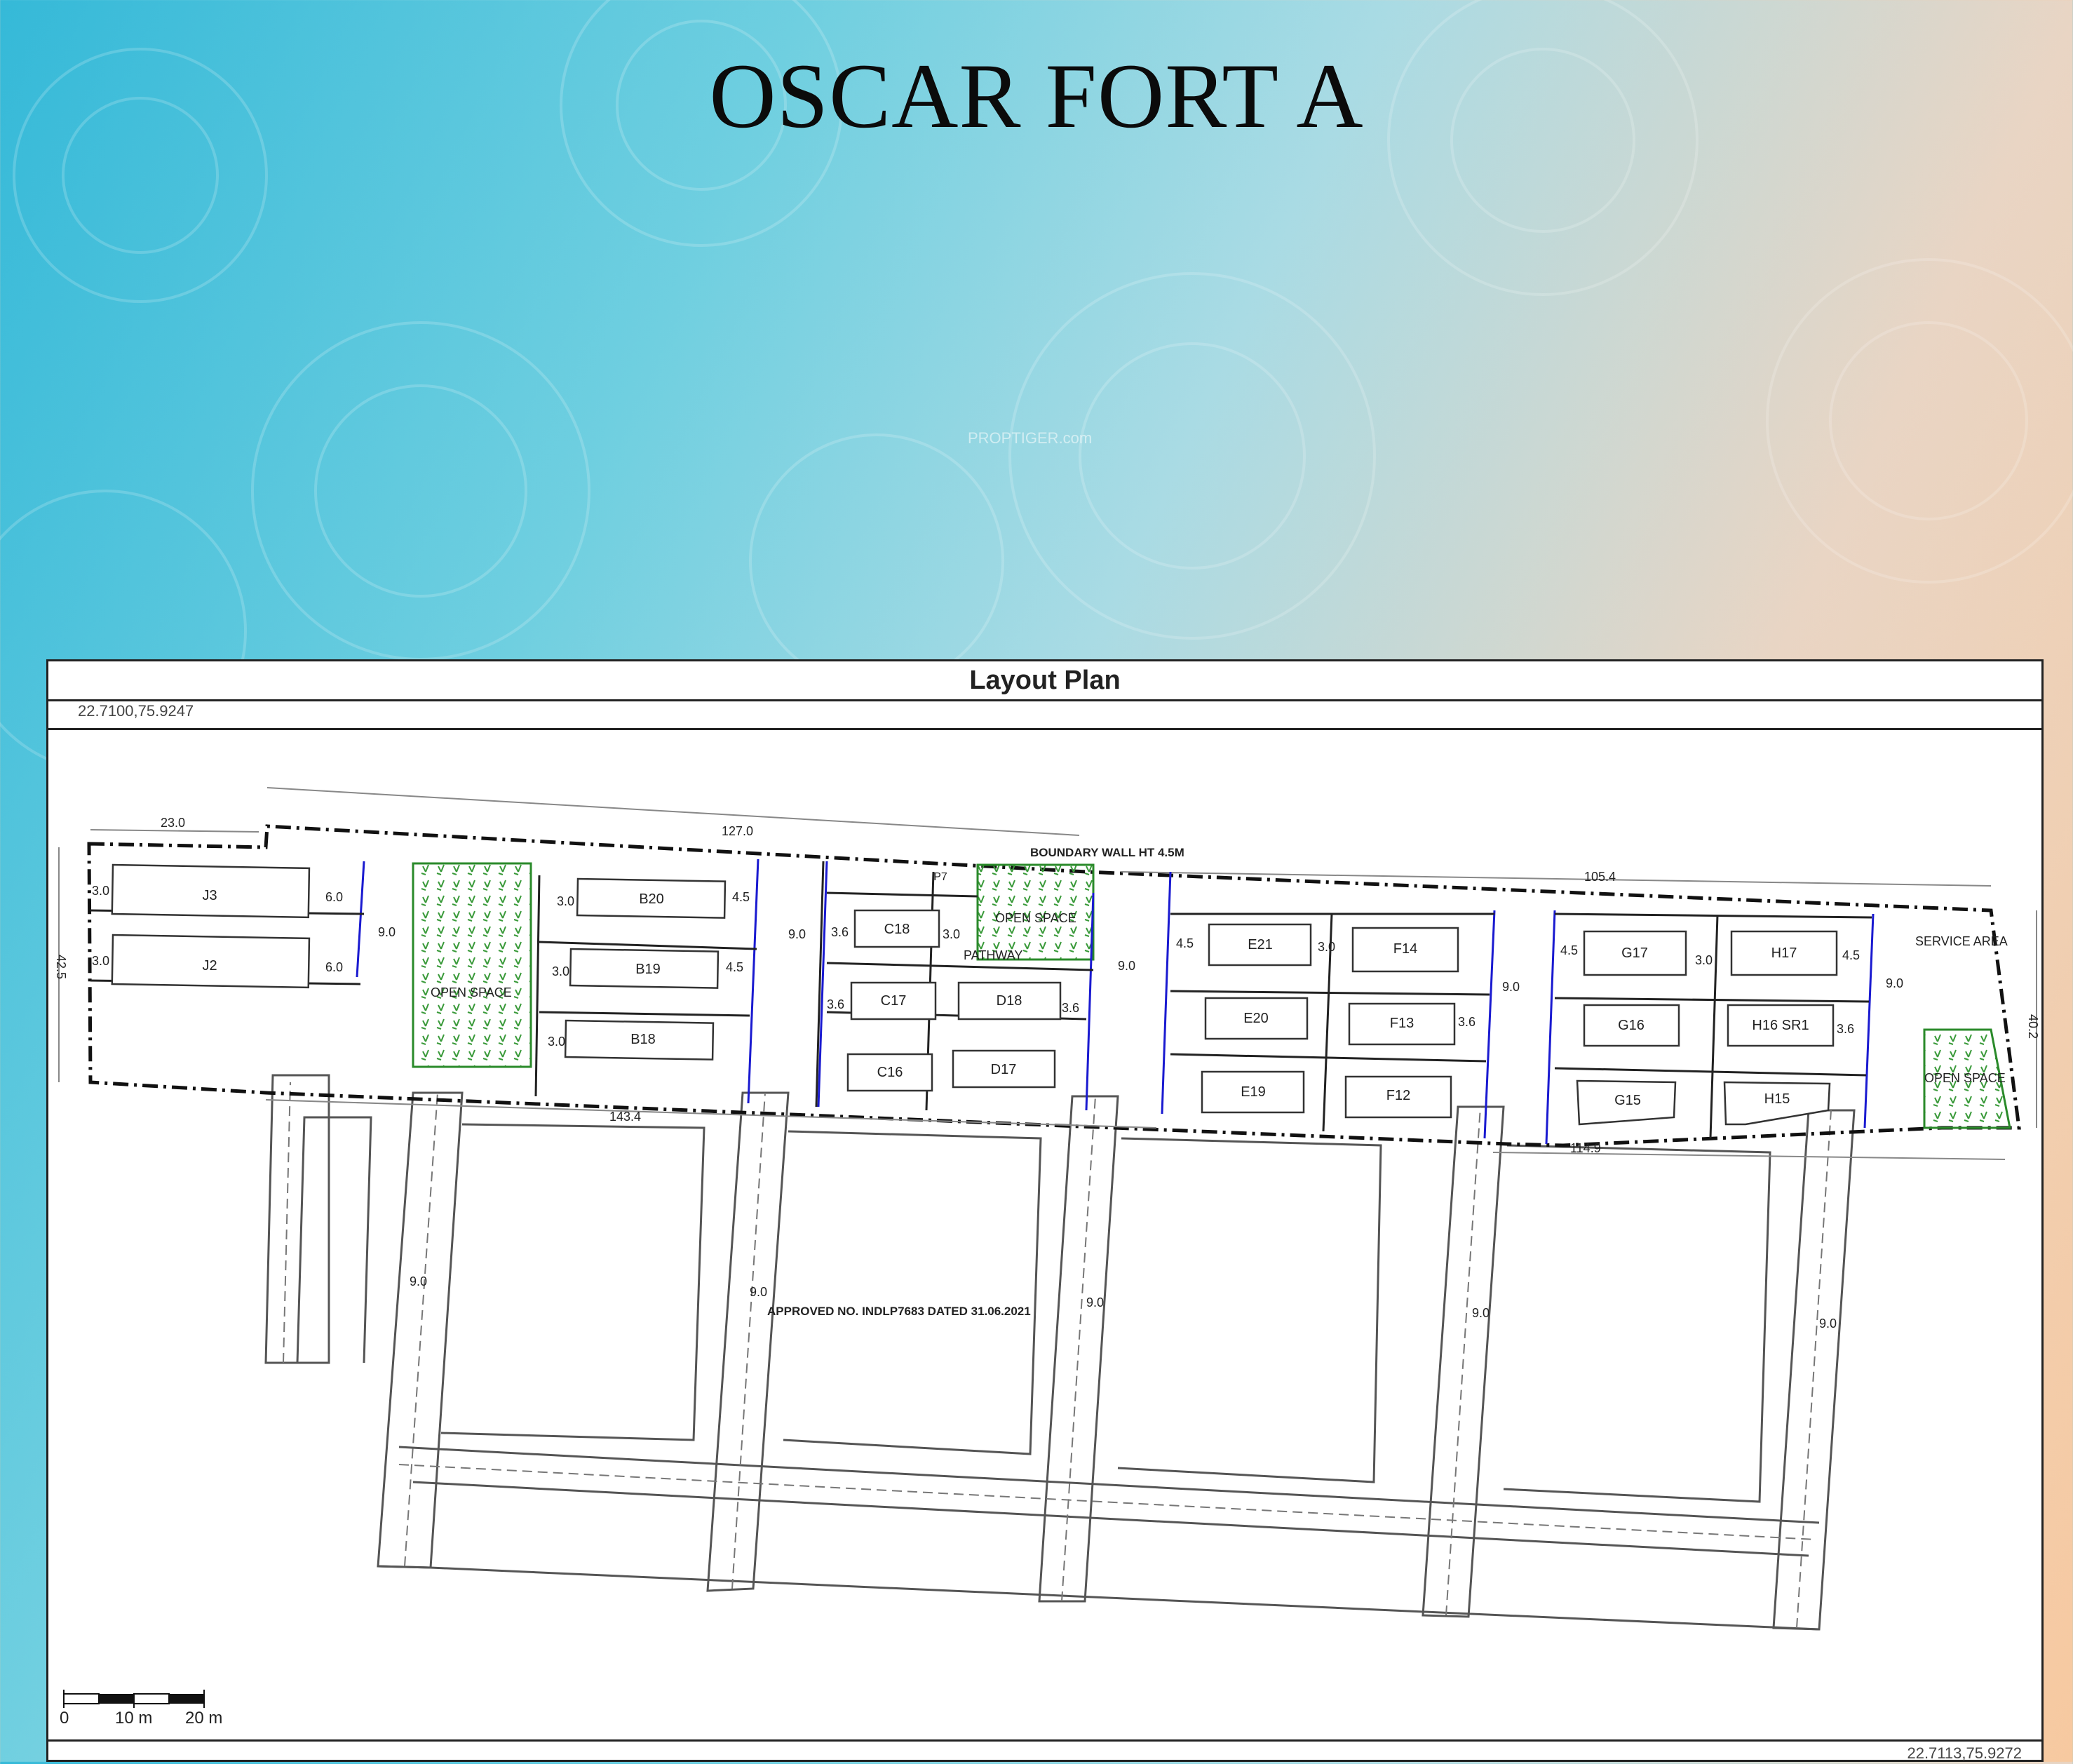 This screenshot has height=1764, width=2073. Describe the element at coordinates (1030, 438) in the screenshot. I see `watermark: PROPTIGER.com` at that location.